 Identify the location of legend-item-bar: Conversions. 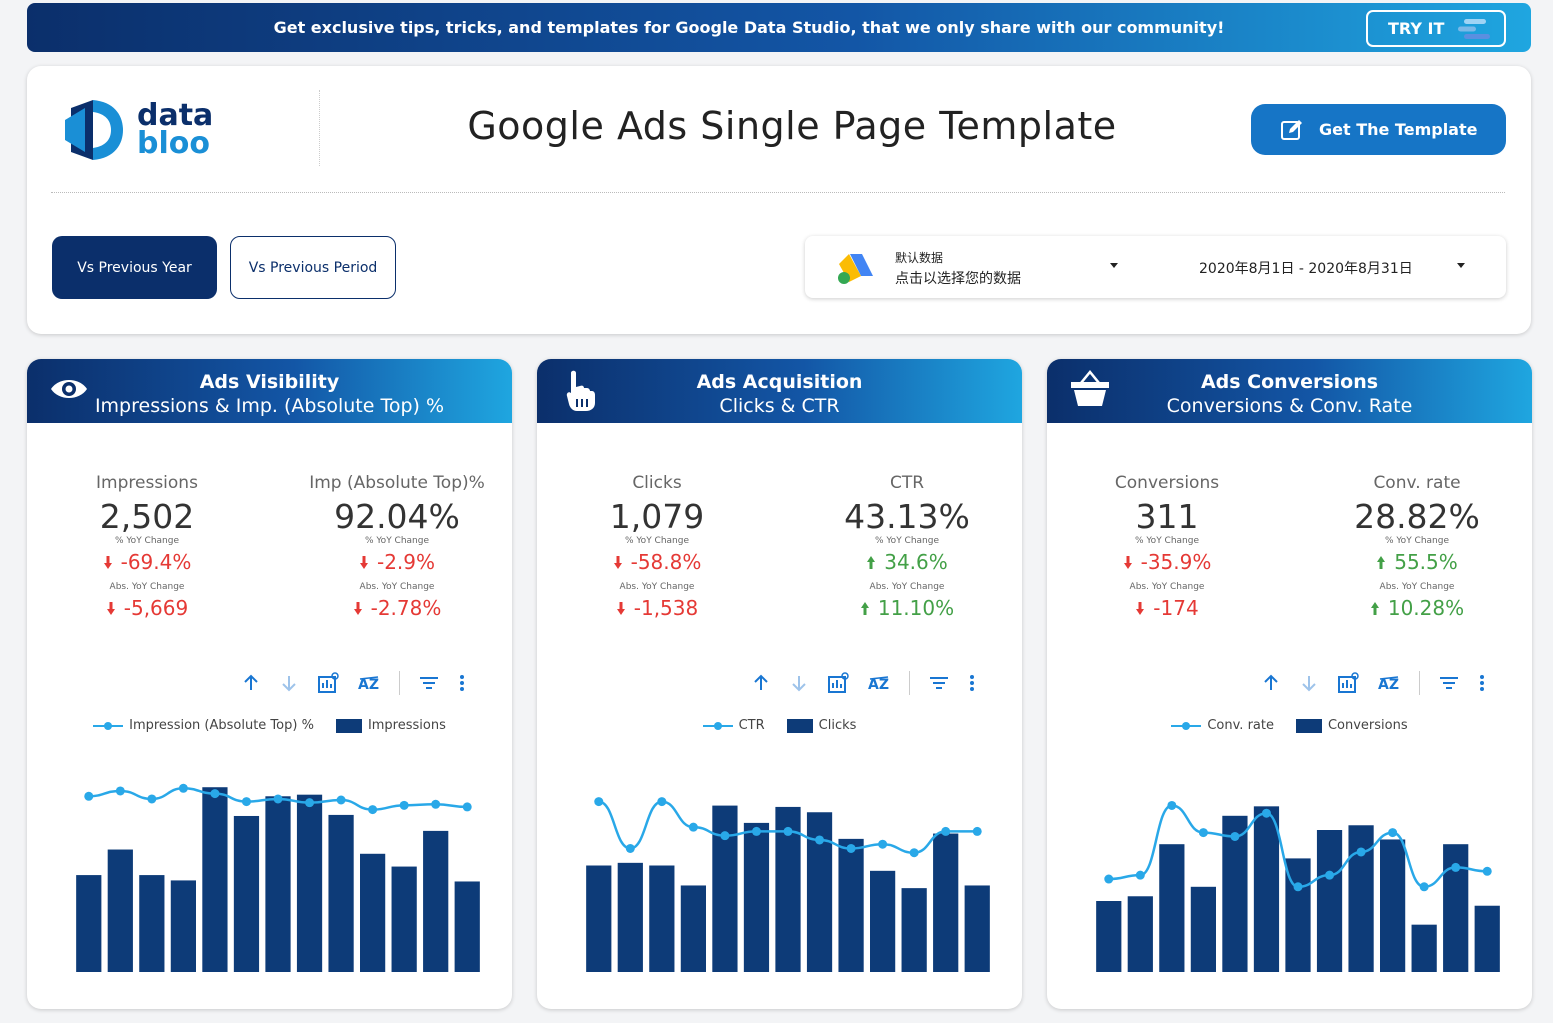
(1351, 725).